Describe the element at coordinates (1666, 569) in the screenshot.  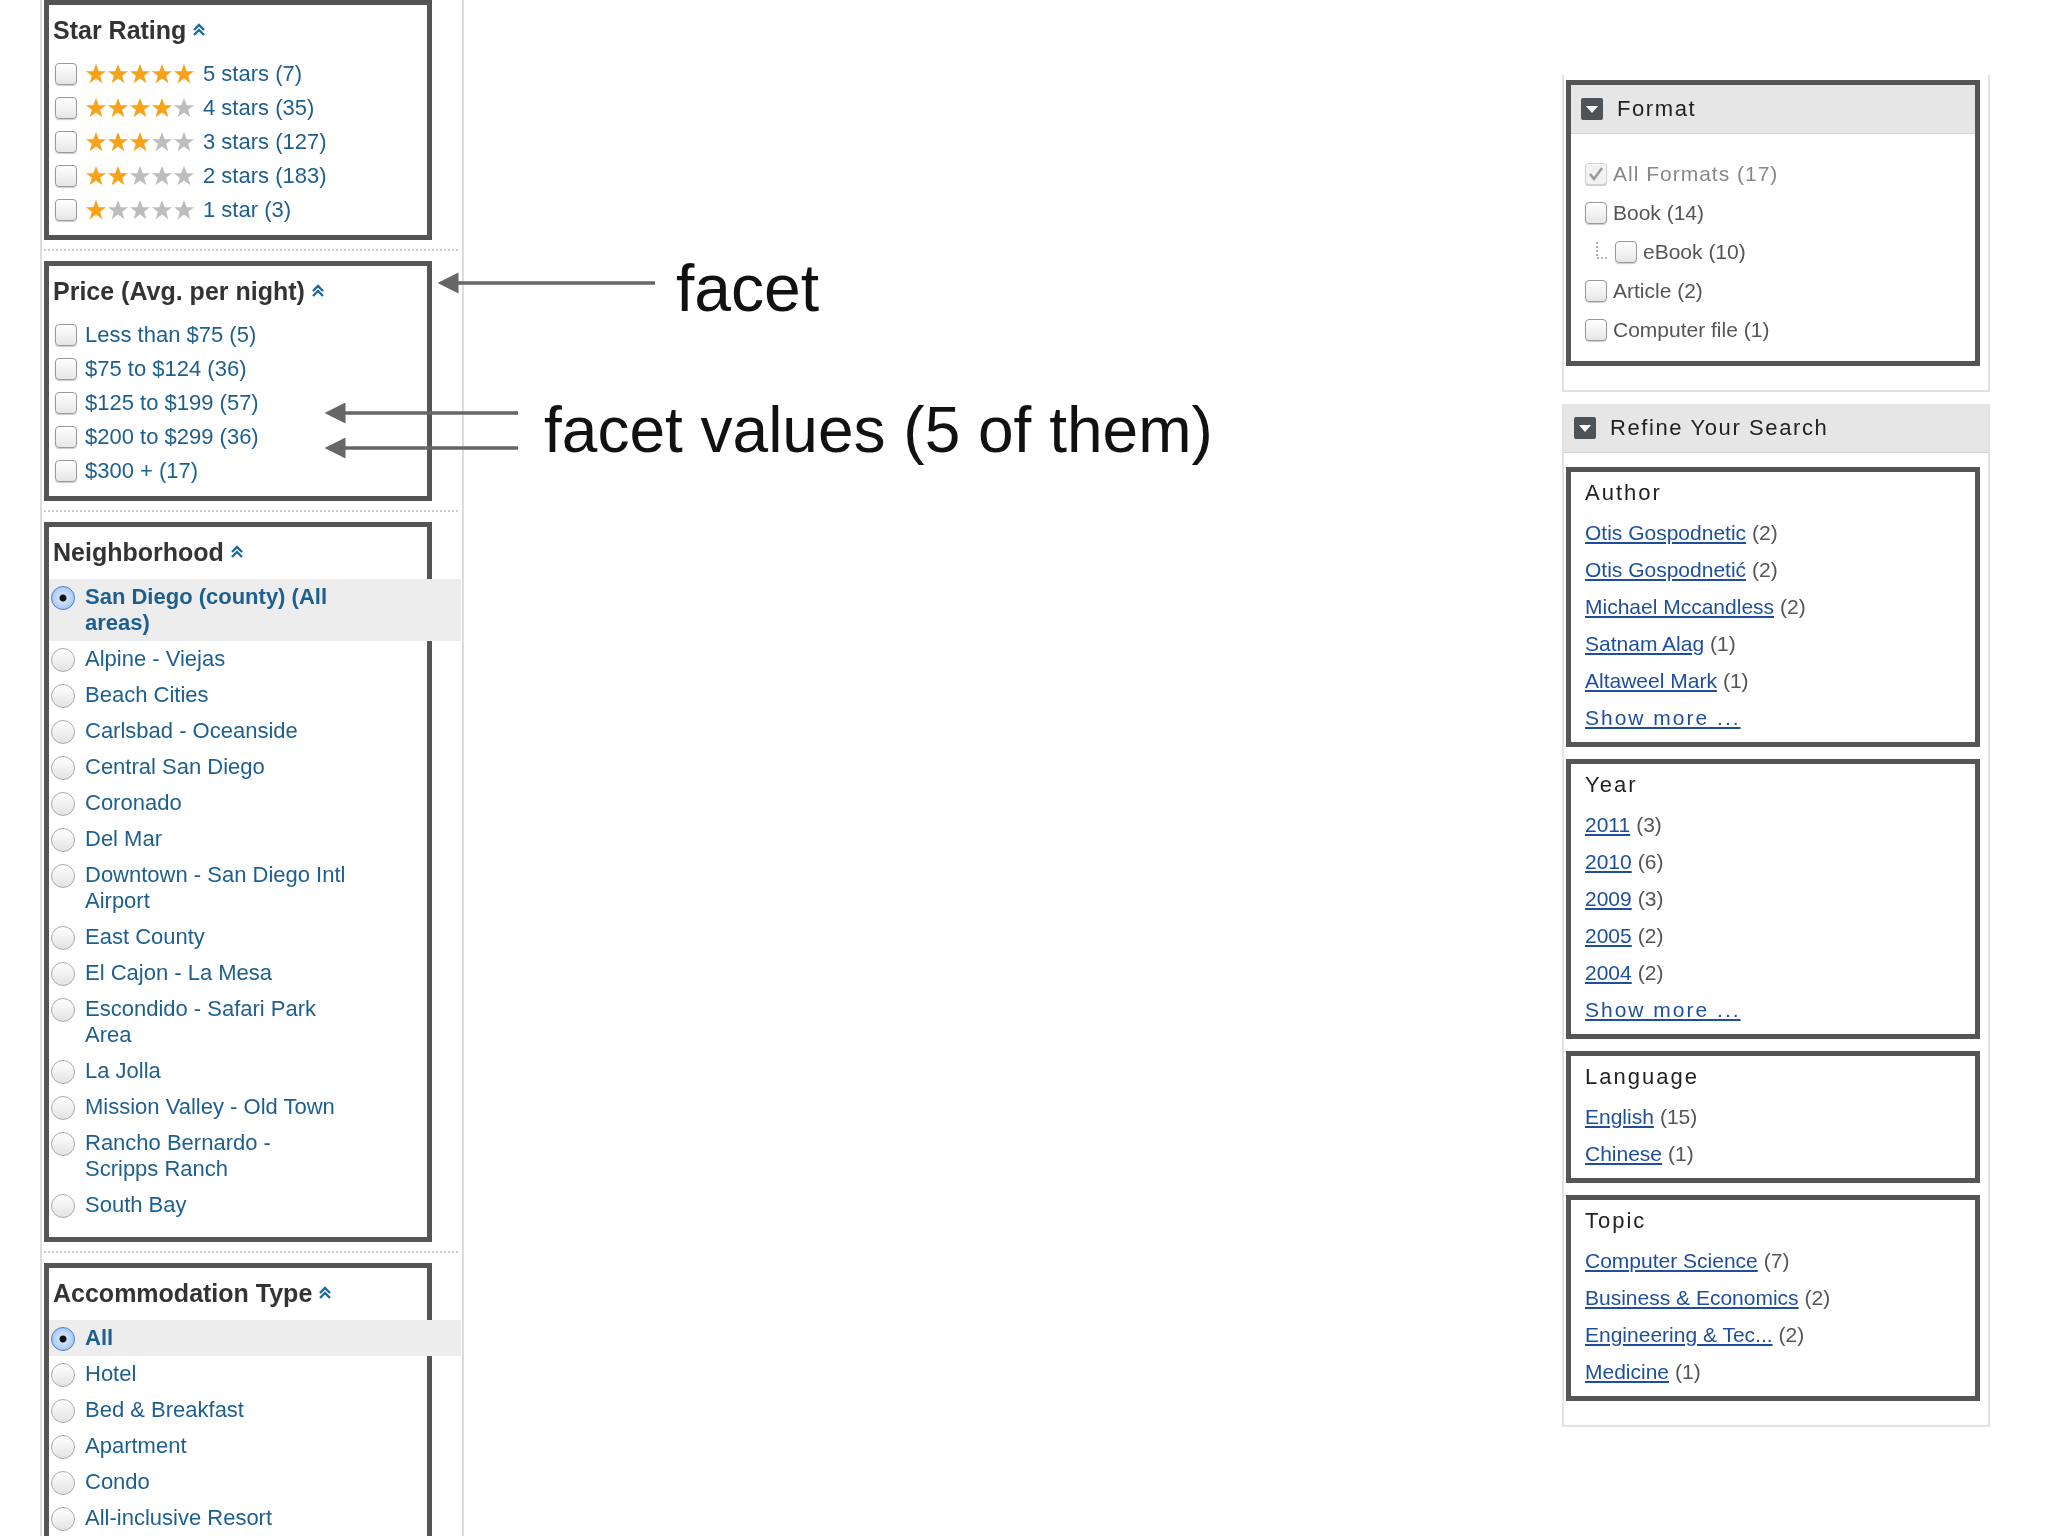
I see `facet-value-link: Otis Gospodnetić` at that location.